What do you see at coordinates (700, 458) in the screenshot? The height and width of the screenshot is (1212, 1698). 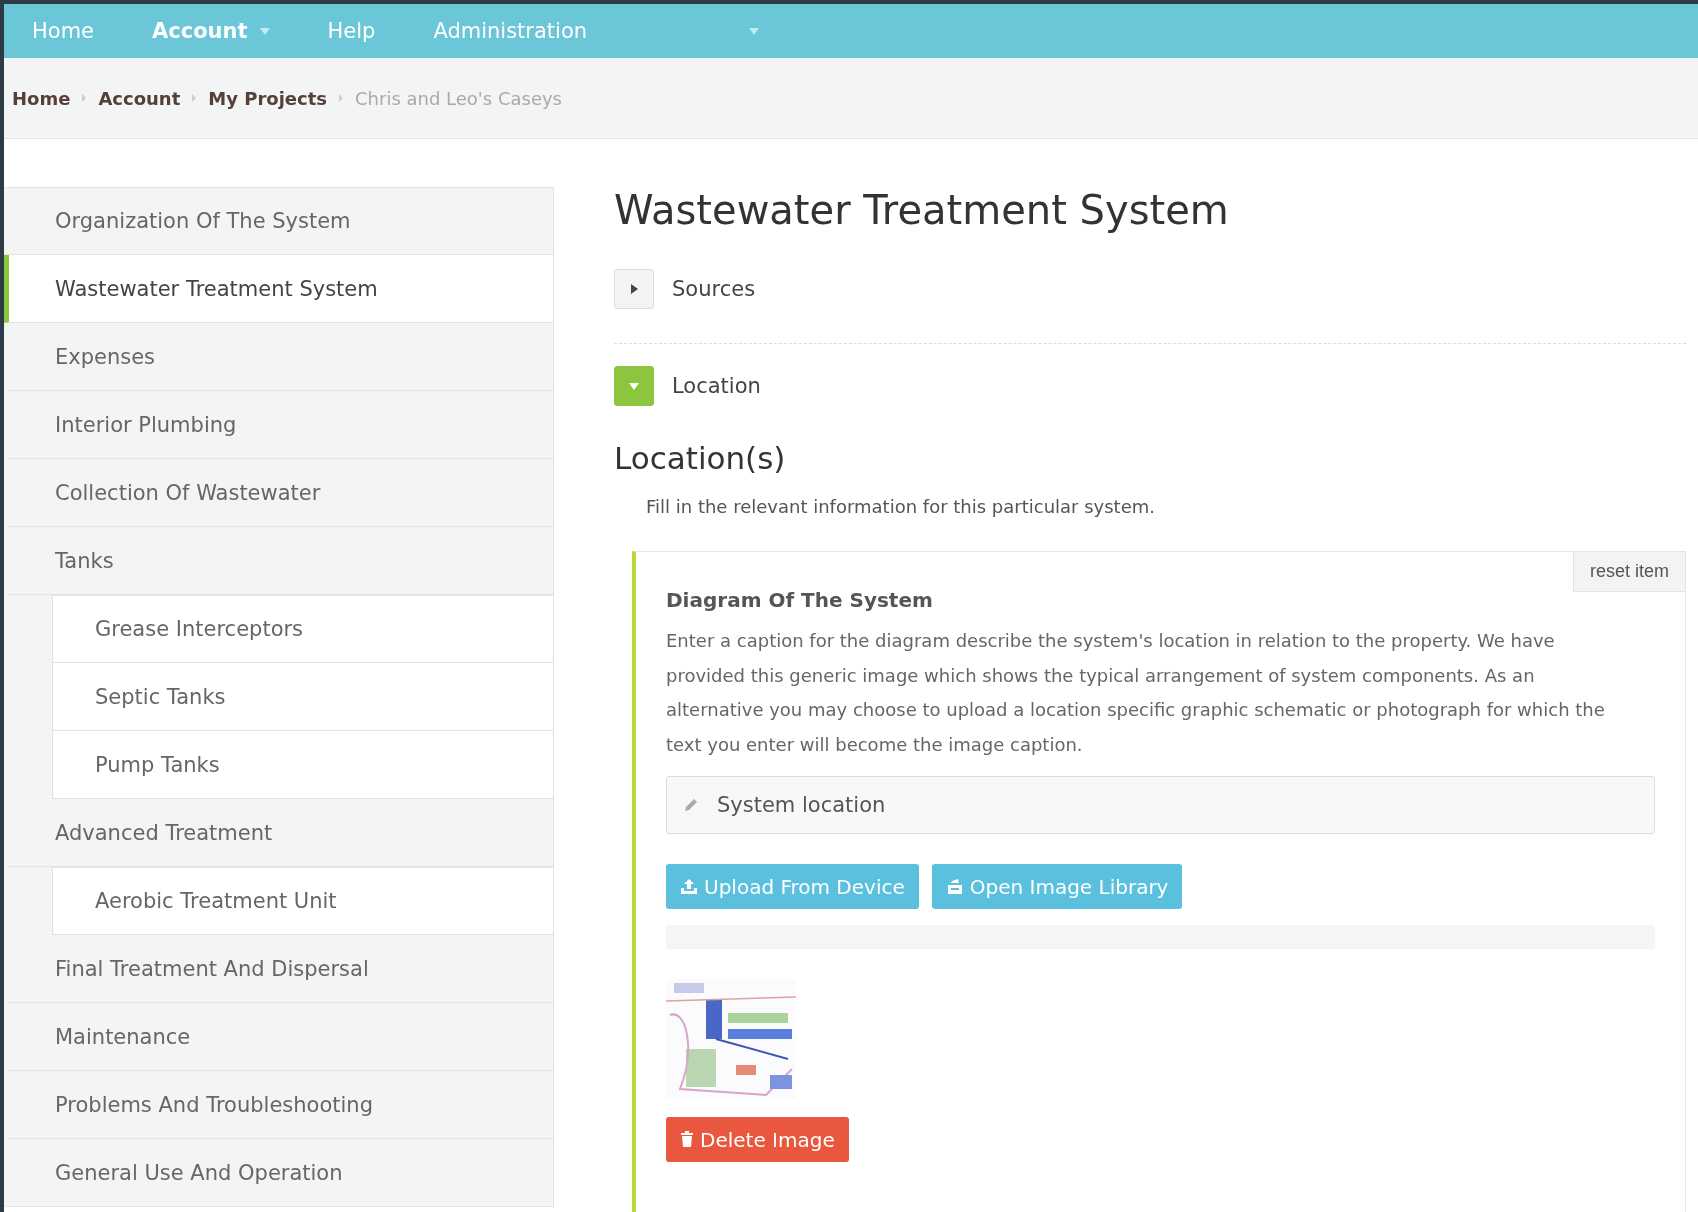 I see `section-heading: Location(s)` at bounding box center [700, 458].